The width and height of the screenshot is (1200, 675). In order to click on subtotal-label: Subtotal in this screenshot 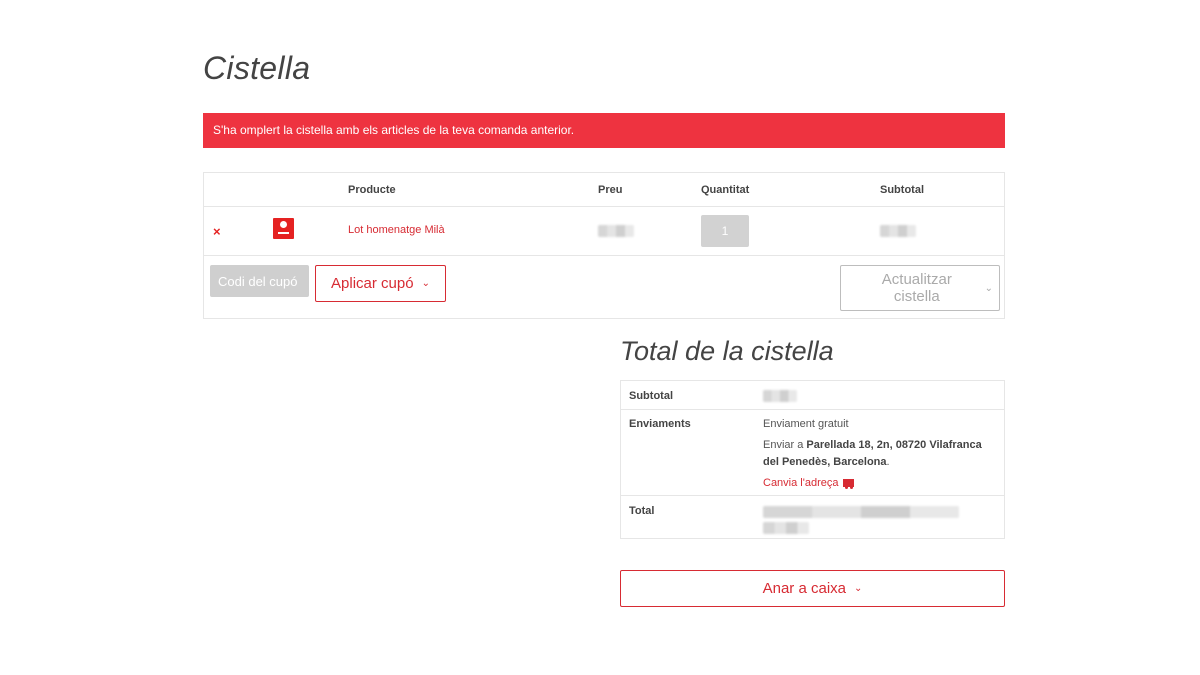, I will do `click(651, 396)`.